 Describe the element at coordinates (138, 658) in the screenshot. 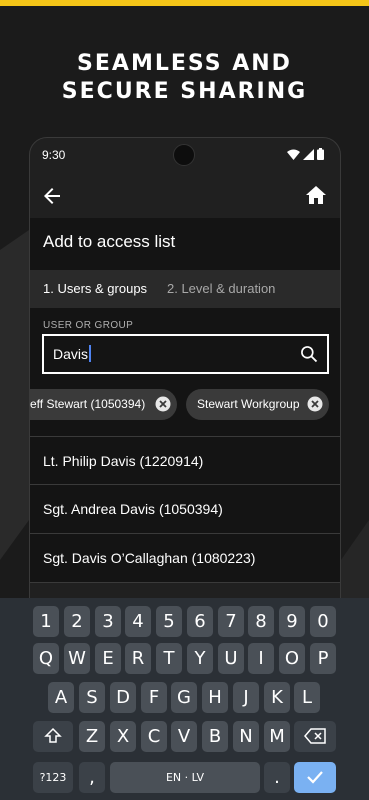

I see `key: R` at that location.